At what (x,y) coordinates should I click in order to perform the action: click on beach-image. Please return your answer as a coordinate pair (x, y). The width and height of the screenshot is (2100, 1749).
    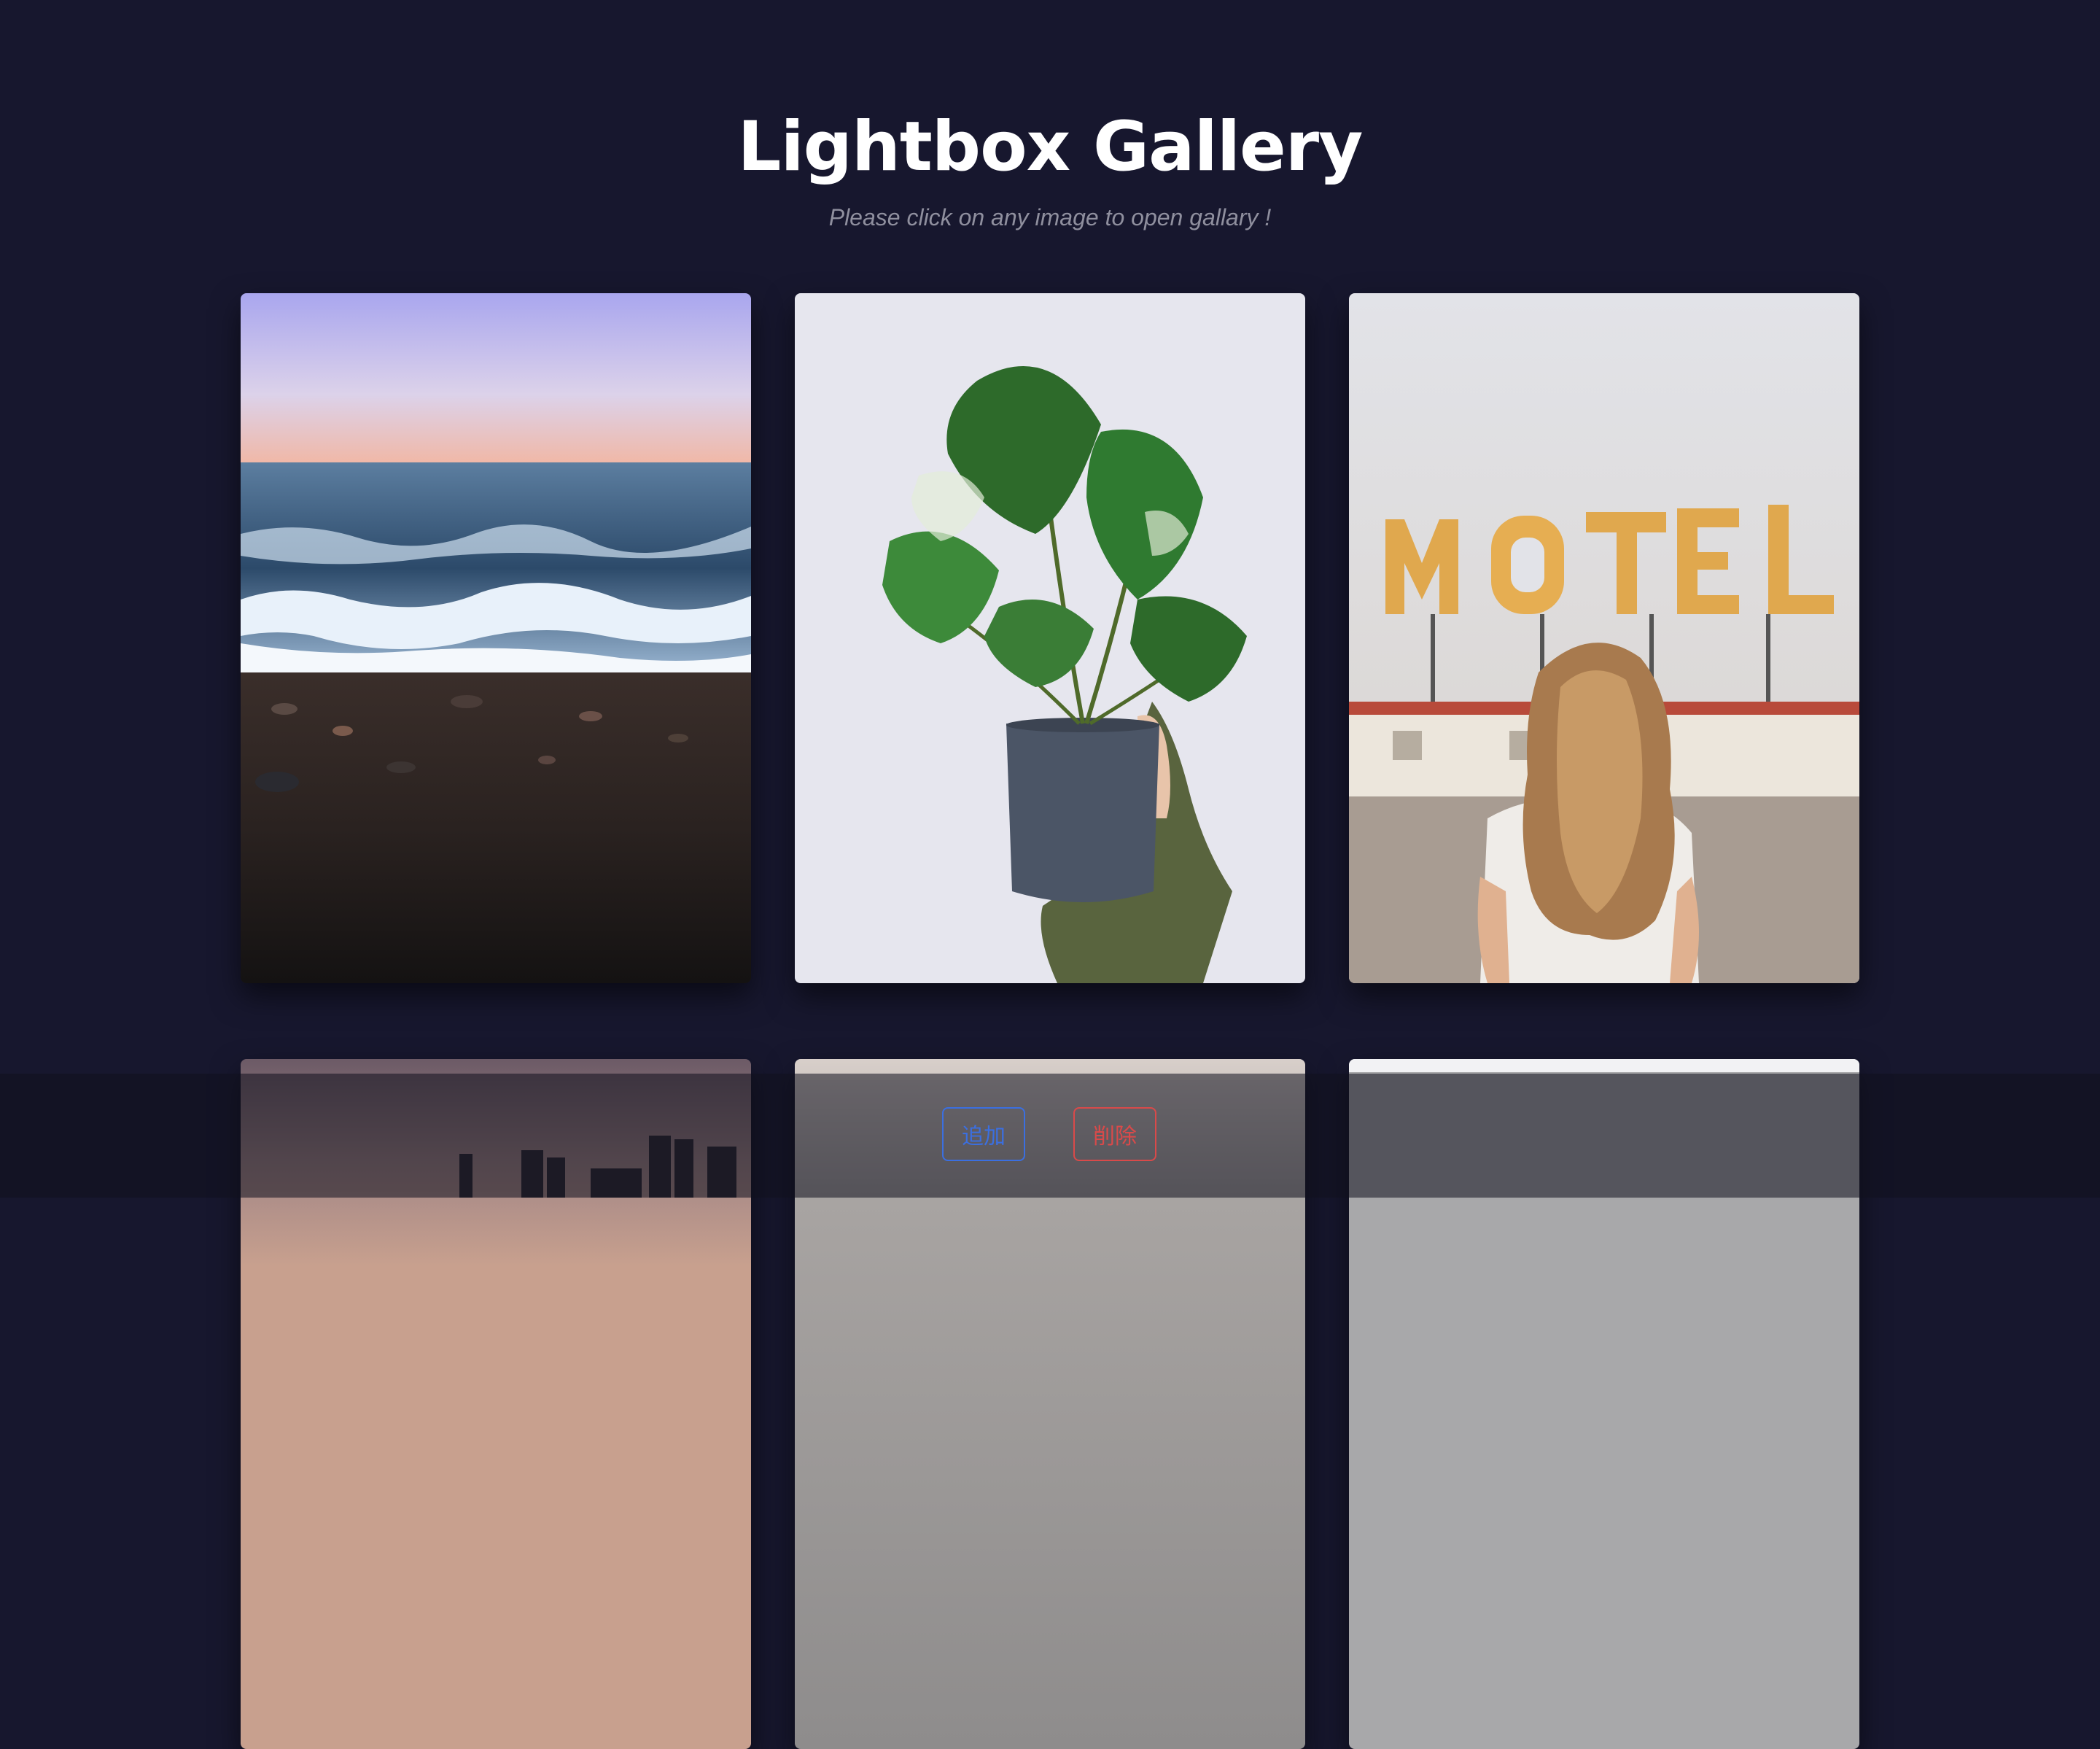
    Looking at the image, I should click on (496, 638).